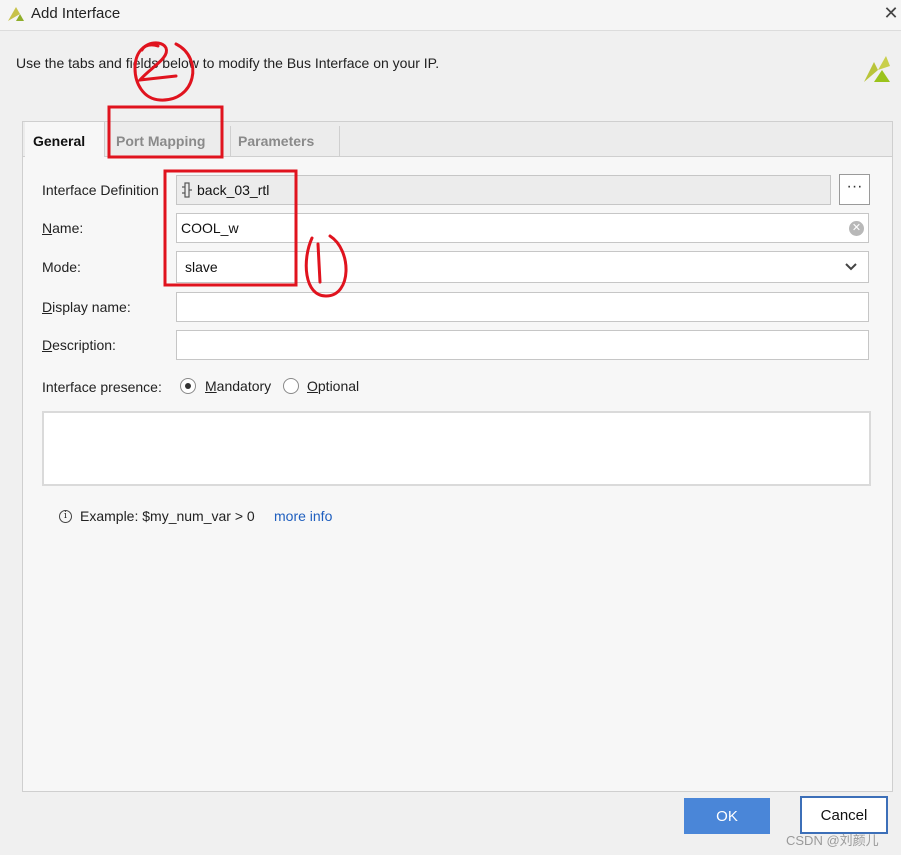 Image resolution: width=901 pixels, height=855 pixels. Describe the element at coordinates (522, 267) in the screenshot. I see `mode-select: slave` at that location.